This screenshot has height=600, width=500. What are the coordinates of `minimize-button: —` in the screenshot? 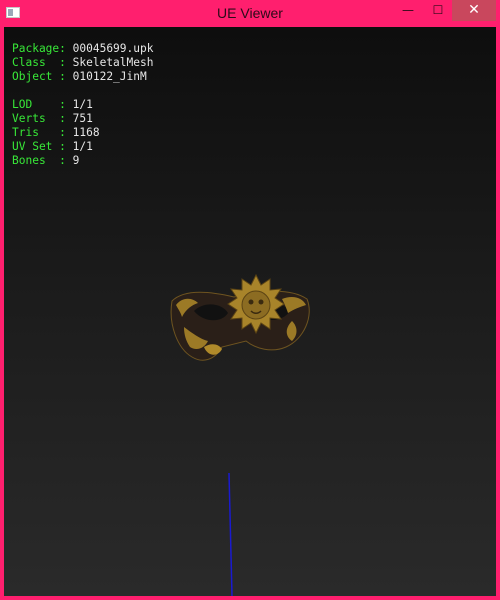 It's located at (408, 10).